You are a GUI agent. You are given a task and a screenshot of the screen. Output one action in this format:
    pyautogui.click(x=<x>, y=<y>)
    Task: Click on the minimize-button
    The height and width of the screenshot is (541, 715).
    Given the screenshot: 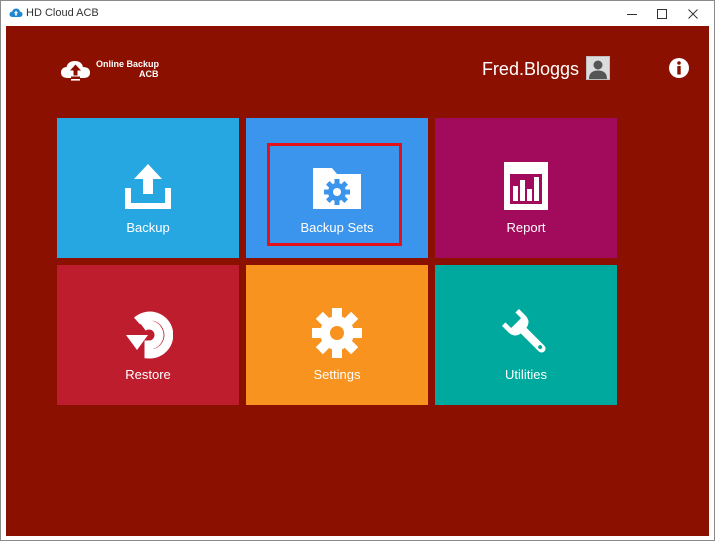 What is the action you would take?
    pyautogui.click(x=631, y=13)
    